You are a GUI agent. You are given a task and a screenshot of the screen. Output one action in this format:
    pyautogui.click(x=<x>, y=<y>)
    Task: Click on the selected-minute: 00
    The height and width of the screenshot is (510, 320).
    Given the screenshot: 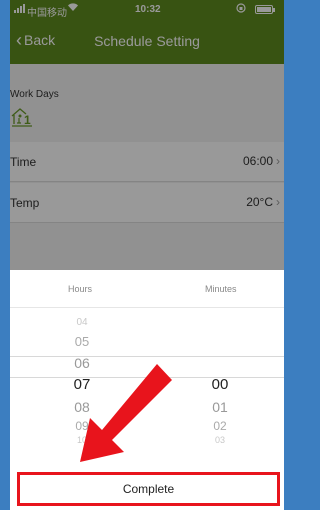 What is the action you would take?
    pyautogui.click(x=220, y=384)
    